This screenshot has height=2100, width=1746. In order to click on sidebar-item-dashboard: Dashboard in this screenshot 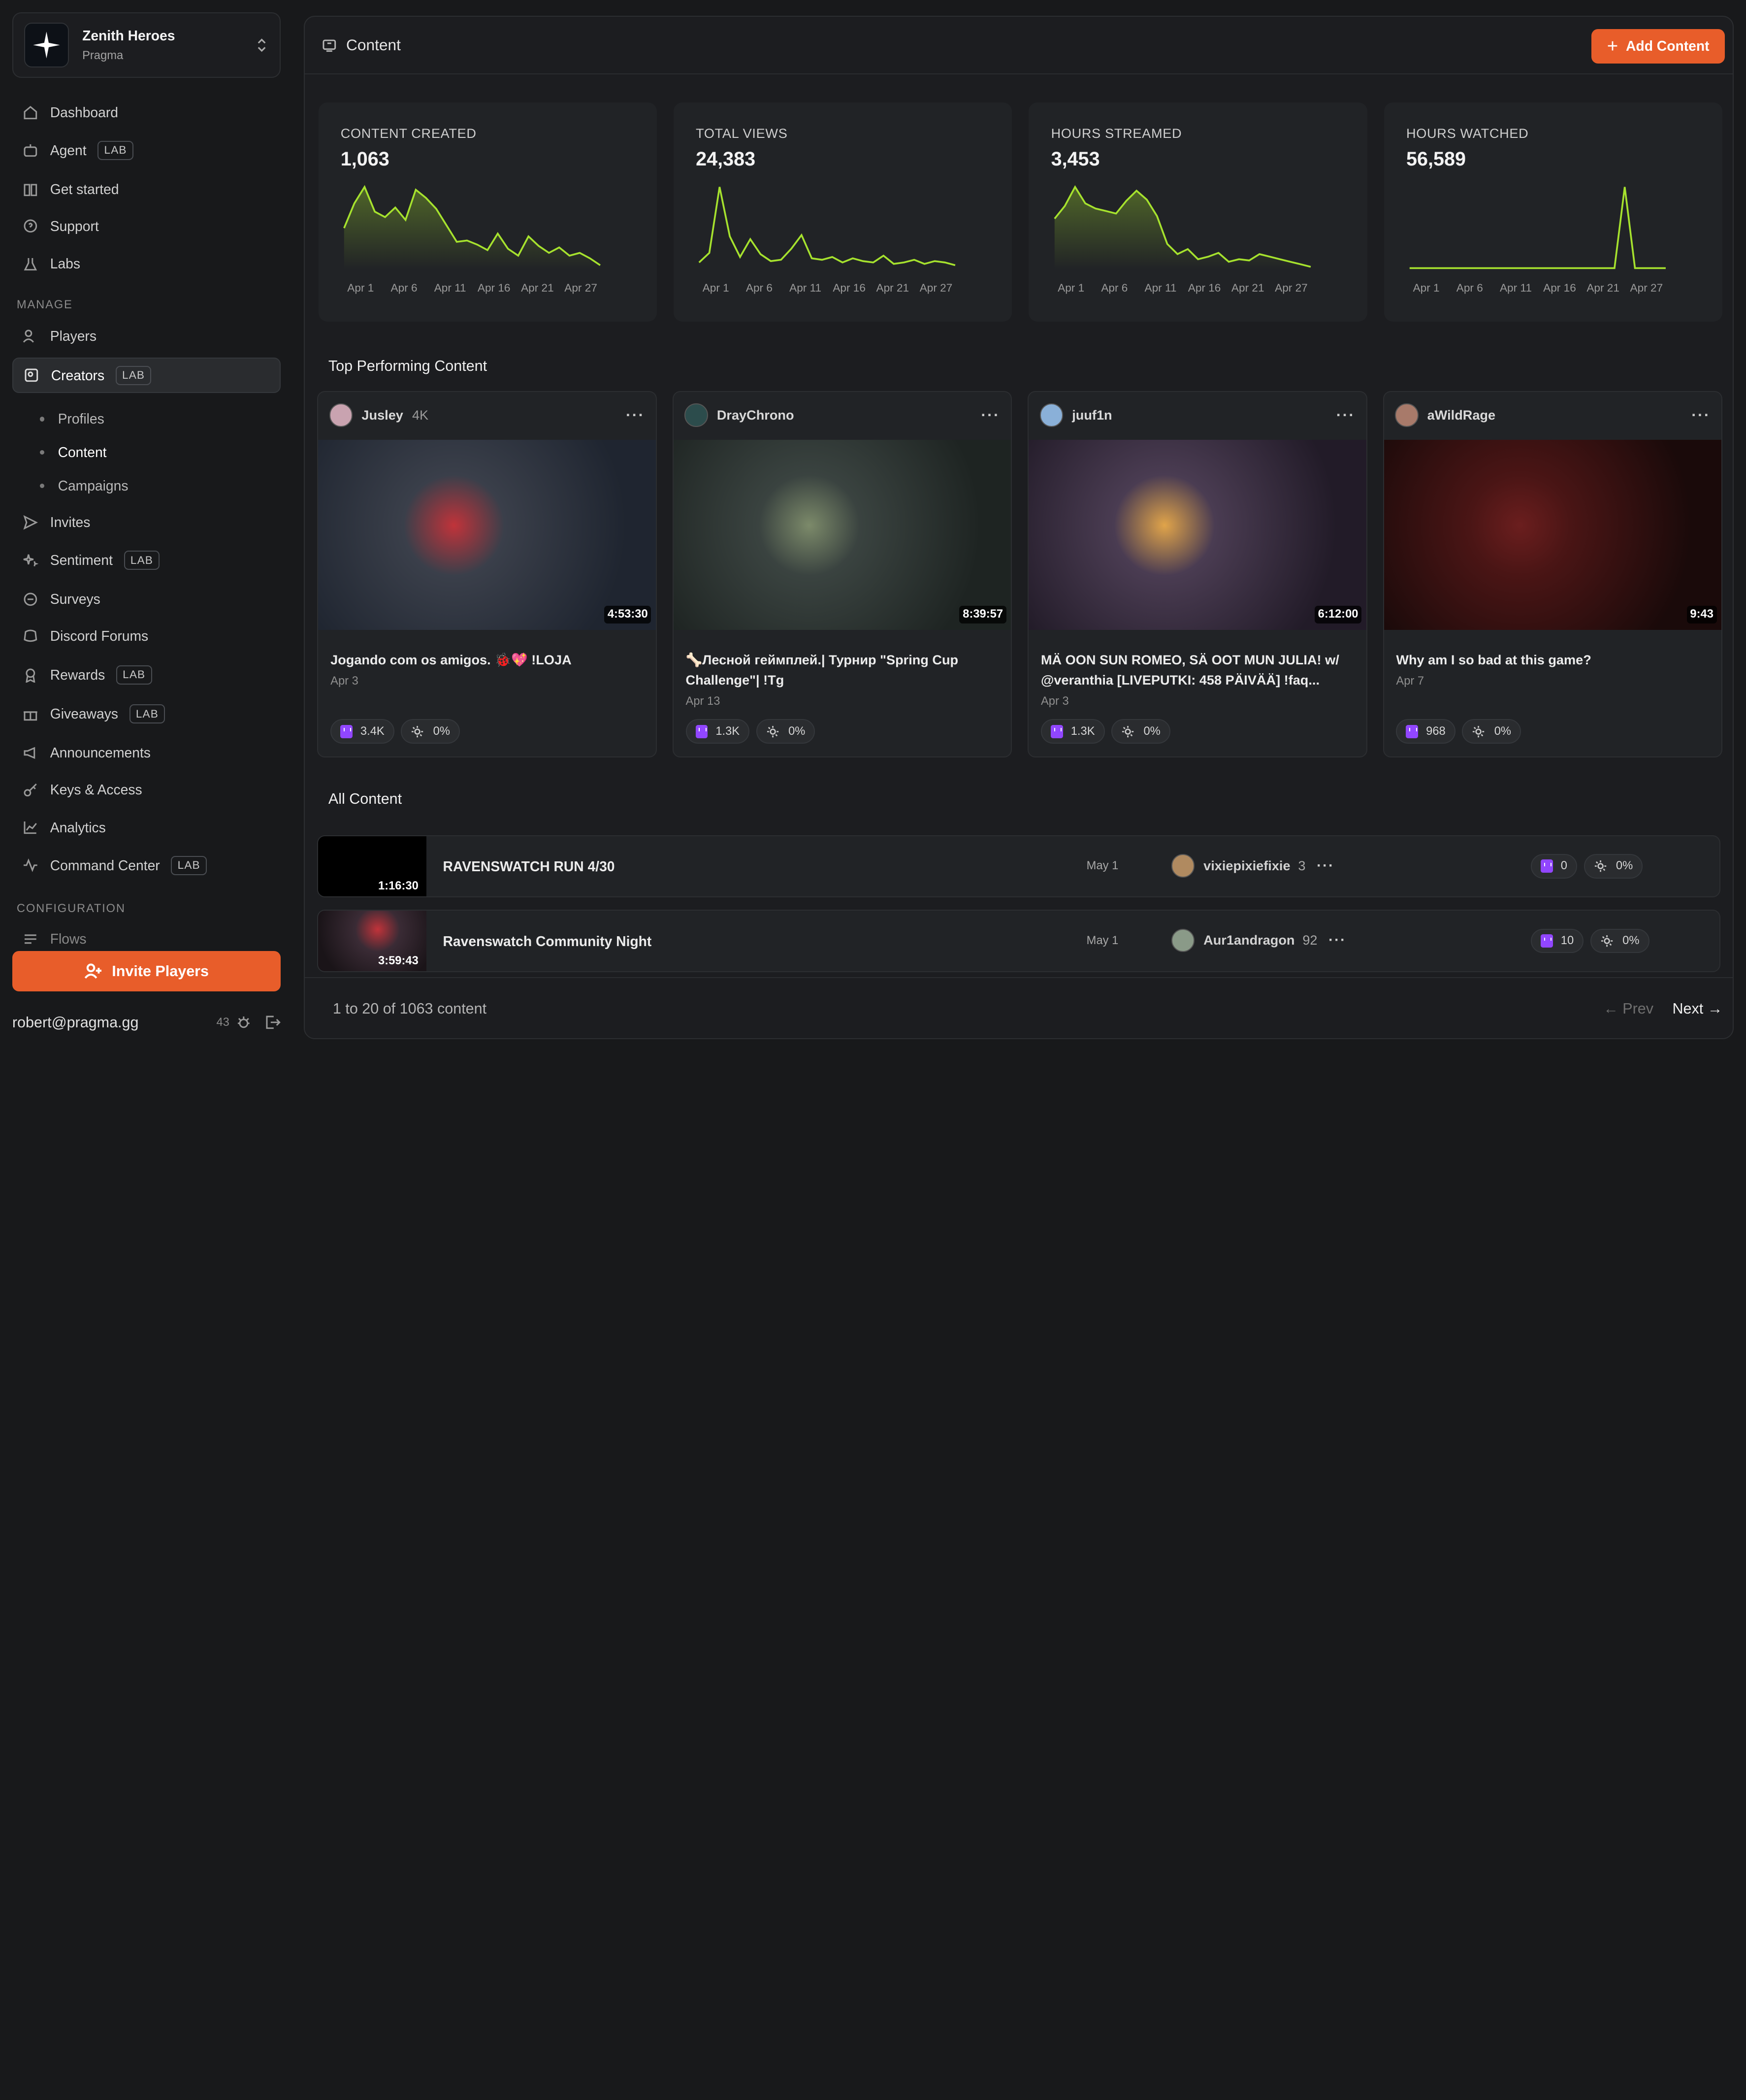, I will do `click(146, 113)`.